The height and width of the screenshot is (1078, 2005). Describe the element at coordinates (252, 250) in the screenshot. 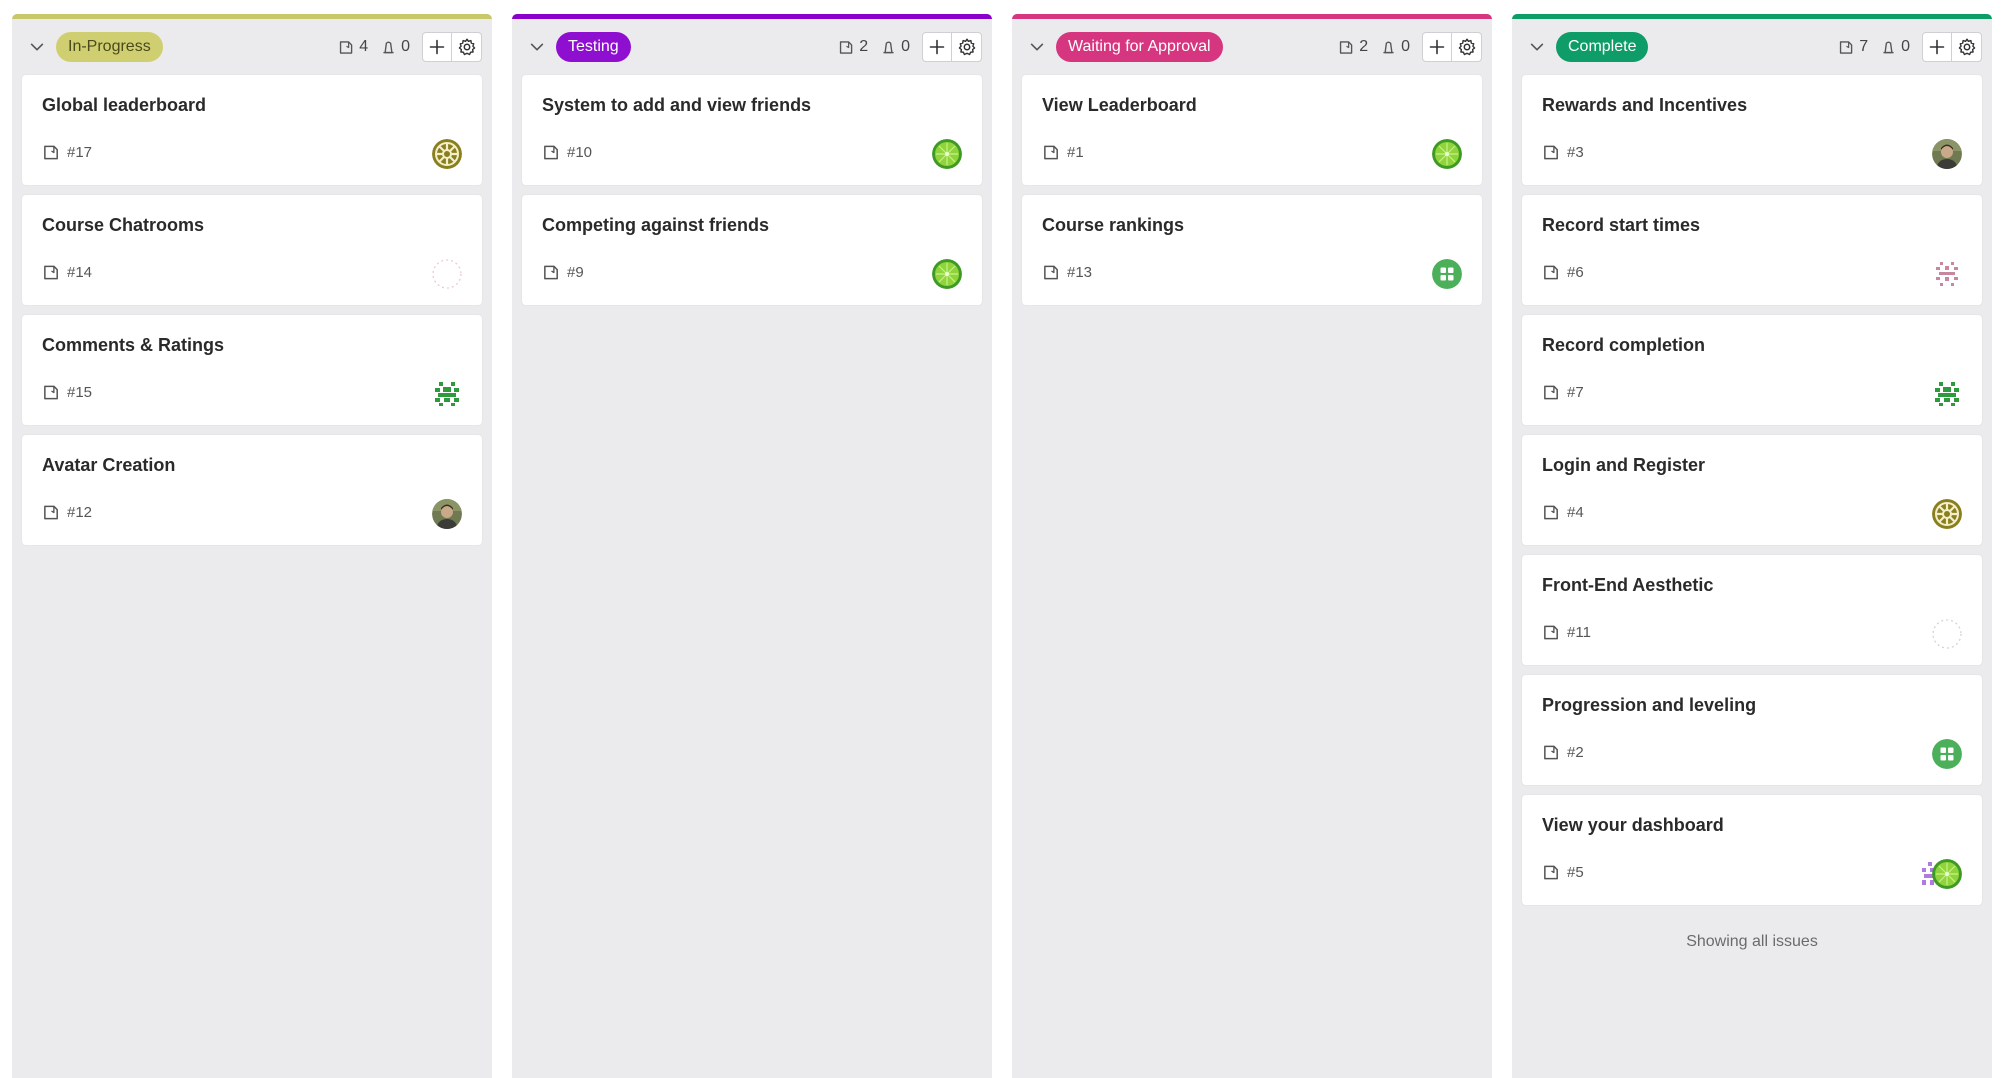

I see `issue-card: Course Chatrooms #14` at that location.